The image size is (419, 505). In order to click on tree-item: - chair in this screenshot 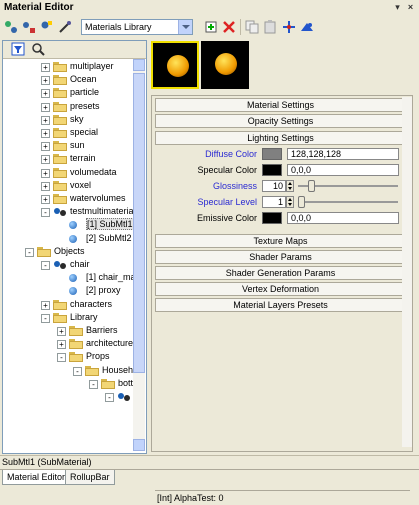, I will do `click(68, 265)`.